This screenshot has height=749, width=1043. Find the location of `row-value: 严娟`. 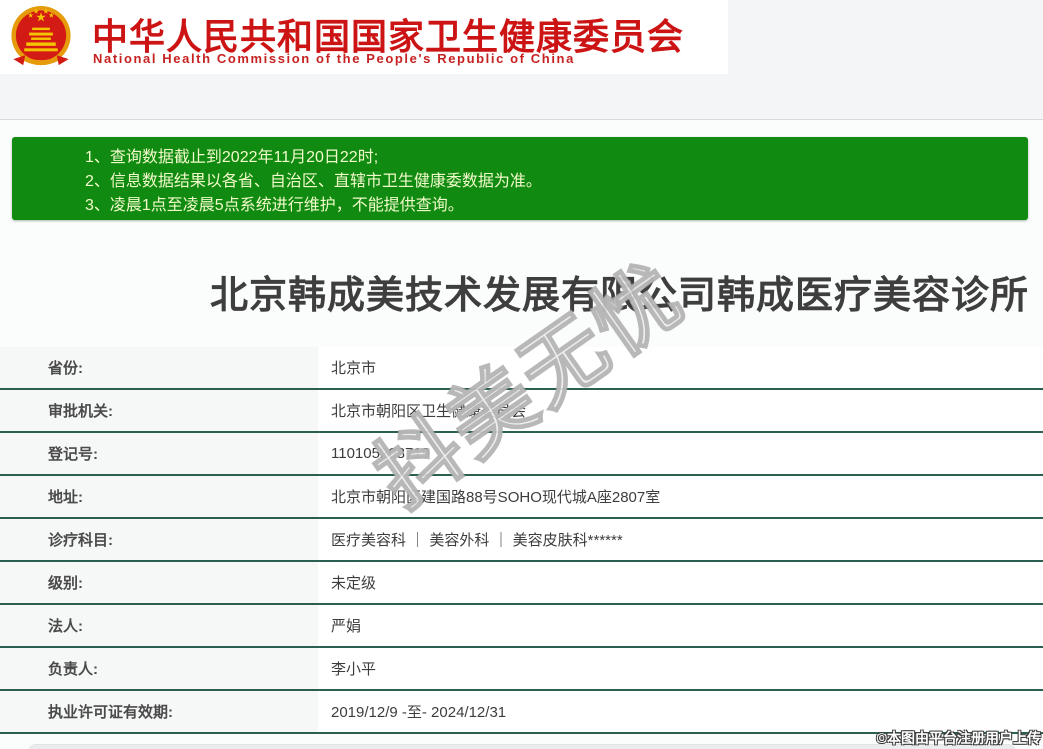

row-value: 严娟 is located at coordinates (680, 625).